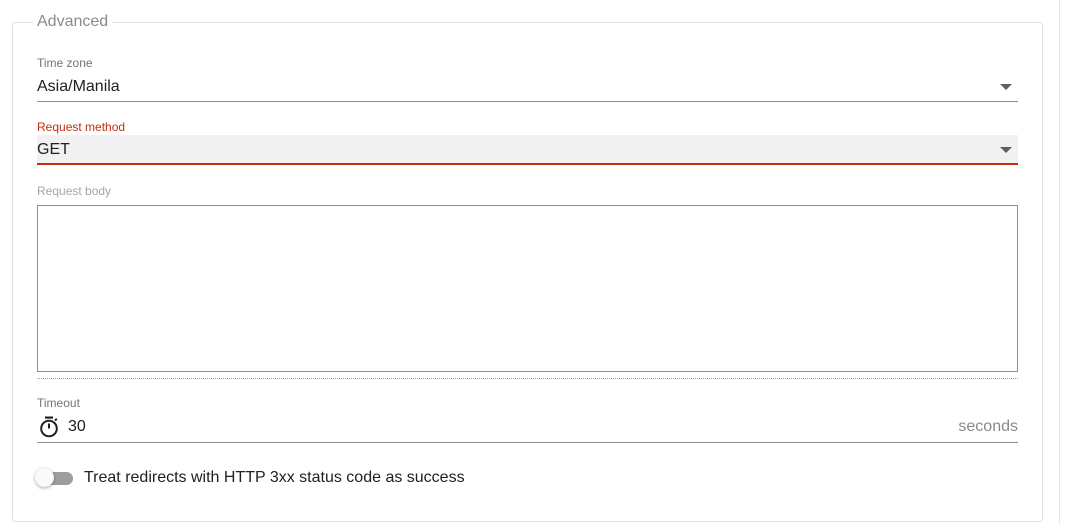 This screenshot has height=524, width=1075. What do you see at coordinates (527, 150) in the screenshot?
I see `request-method-select: GET` at bounding box center [527, 150].